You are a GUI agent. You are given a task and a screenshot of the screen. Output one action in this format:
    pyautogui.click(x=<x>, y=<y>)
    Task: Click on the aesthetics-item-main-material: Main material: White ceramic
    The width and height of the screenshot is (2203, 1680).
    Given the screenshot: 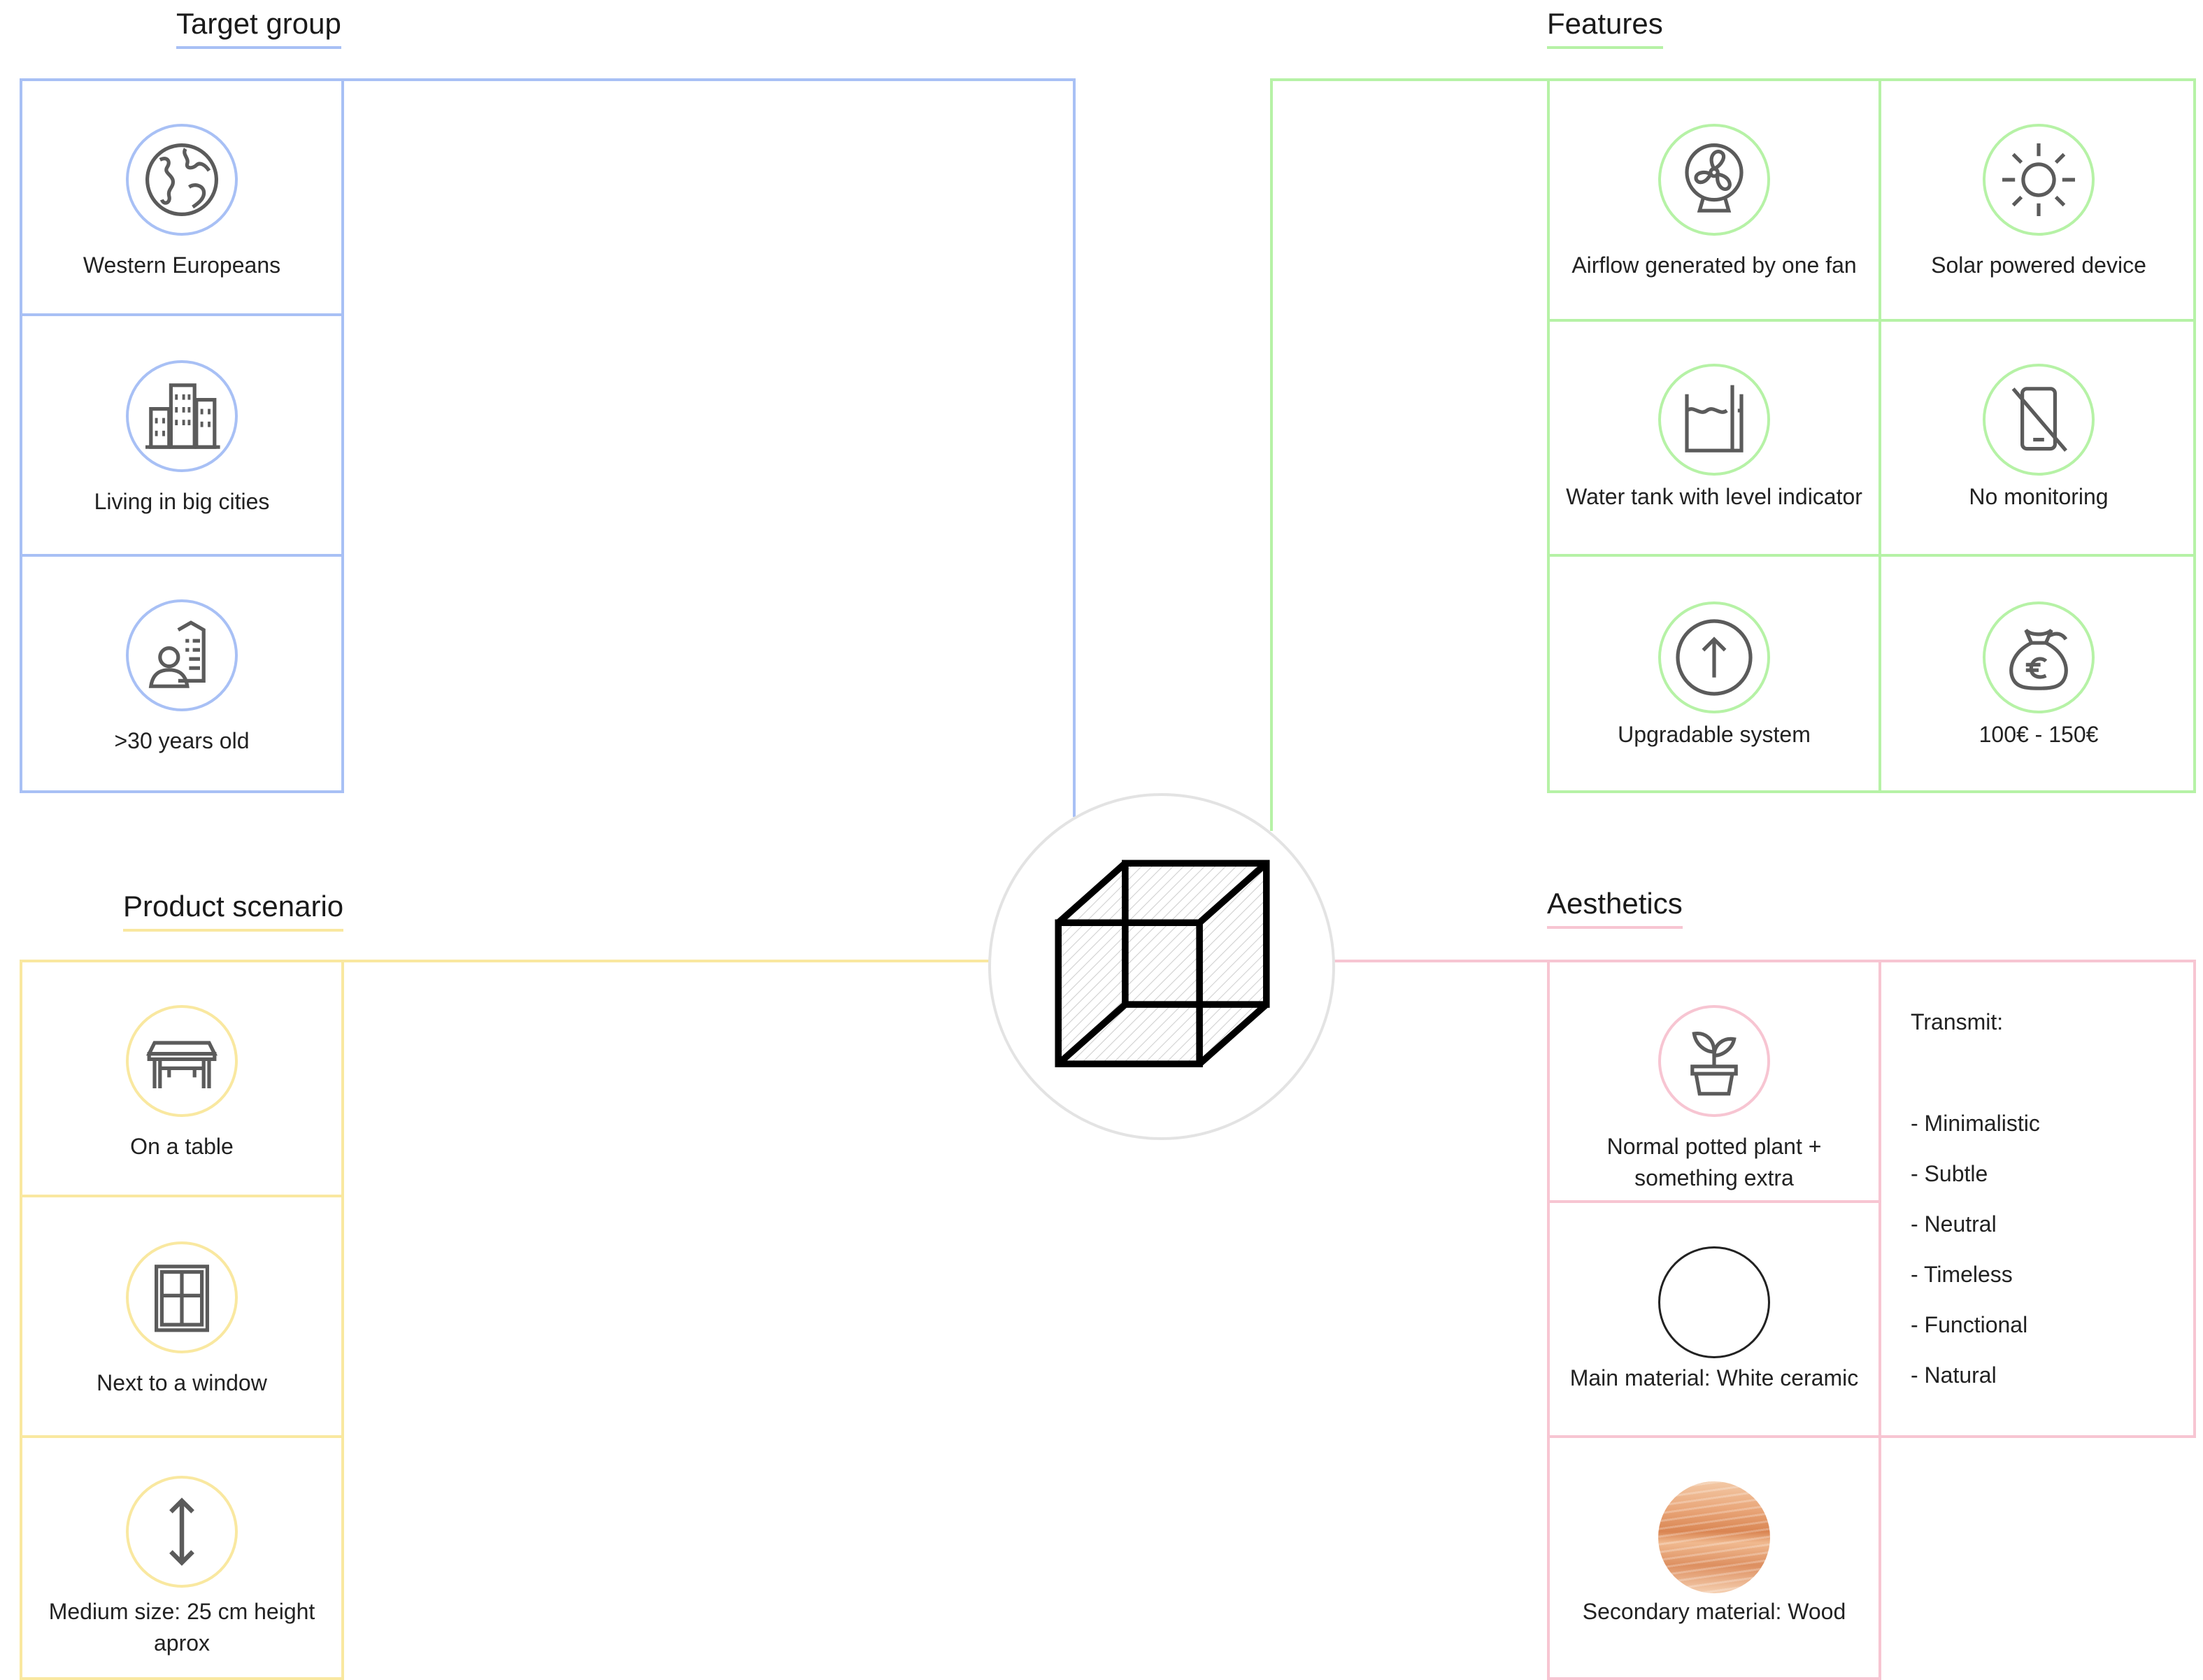 What is the action you would take?
    pyautogui.click(x=1714, y=1318)
    